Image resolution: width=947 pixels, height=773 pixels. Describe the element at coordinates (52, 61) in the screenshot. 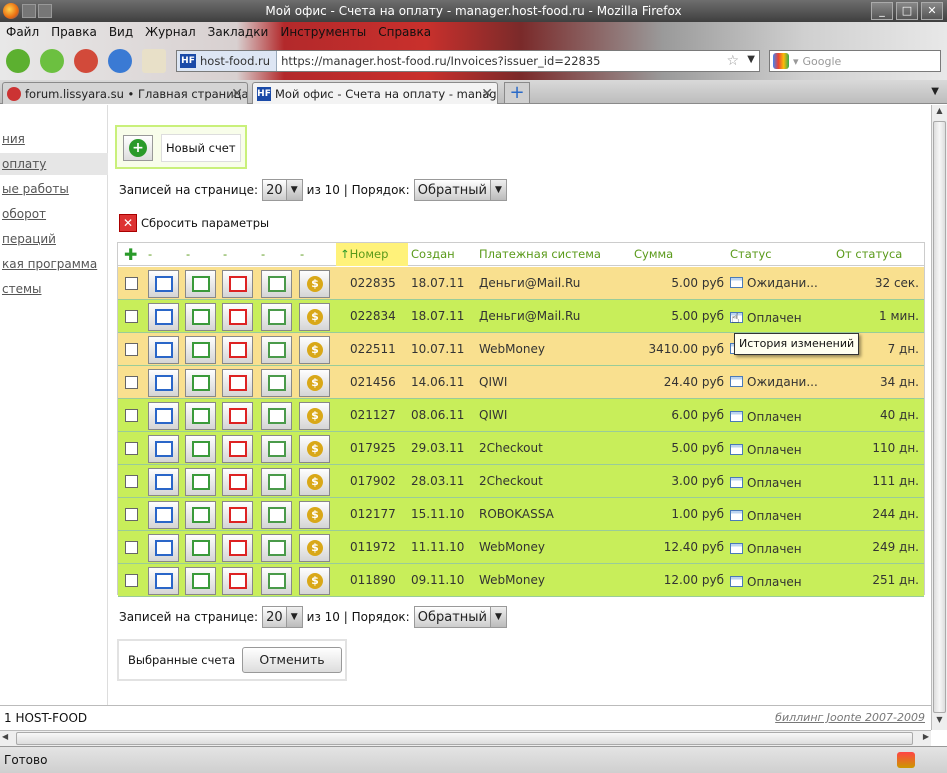

I see `forward-icon` at that location.